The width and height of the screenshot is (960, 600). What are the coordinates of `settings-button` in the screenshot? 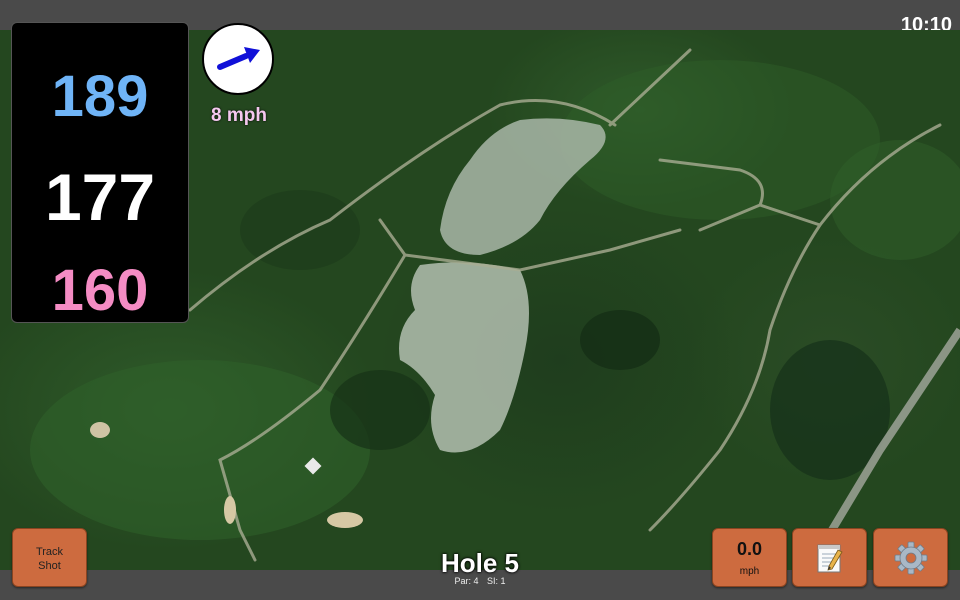 It's located at (910, 557).